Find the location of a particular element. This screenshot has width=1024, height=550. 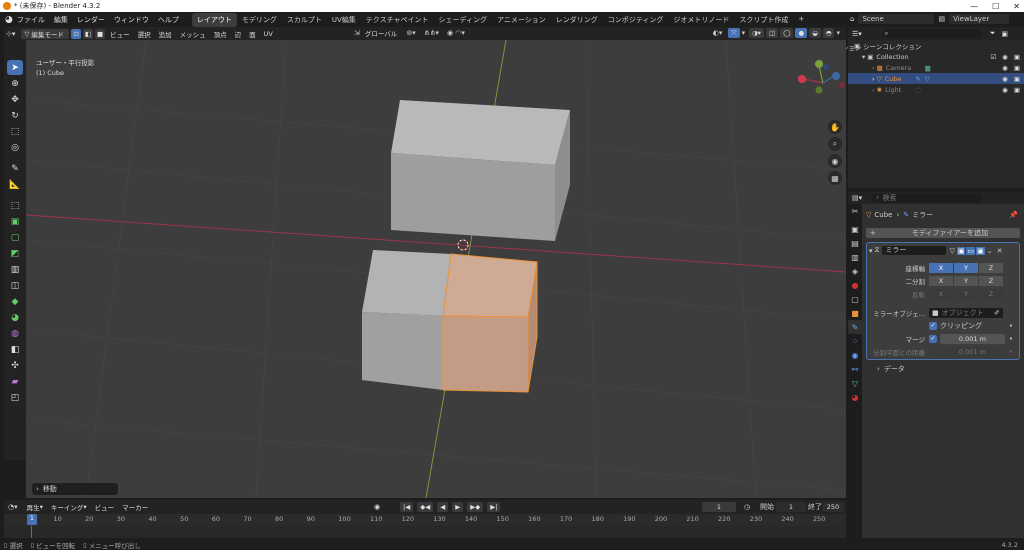

collection-tab-icon: ▢ is located at coordinates (855, 299).